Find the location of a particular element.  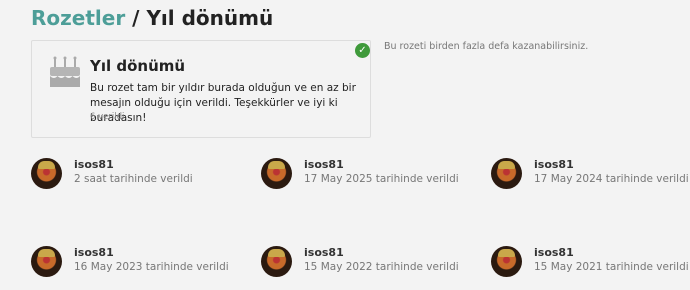

grant-item: isos81 2 saat tarihinde verildi is located at coordinates (131, 176).